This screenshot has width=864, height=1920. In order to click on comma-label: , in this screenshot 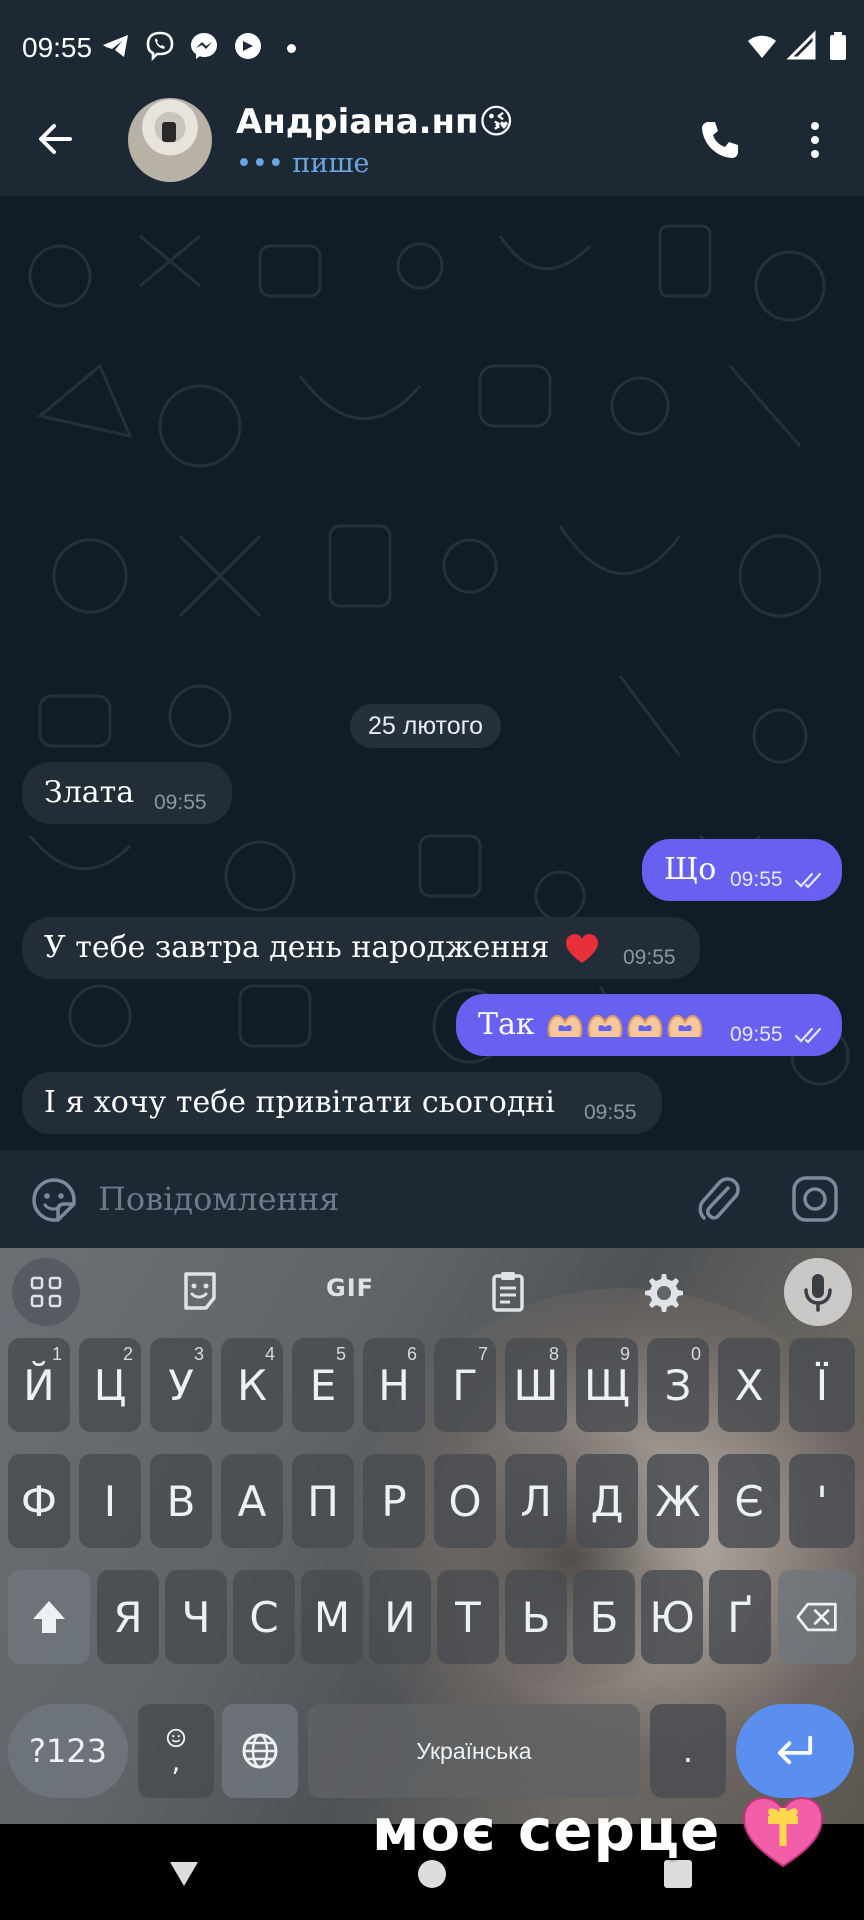, I will do `click(176, 1761)`.